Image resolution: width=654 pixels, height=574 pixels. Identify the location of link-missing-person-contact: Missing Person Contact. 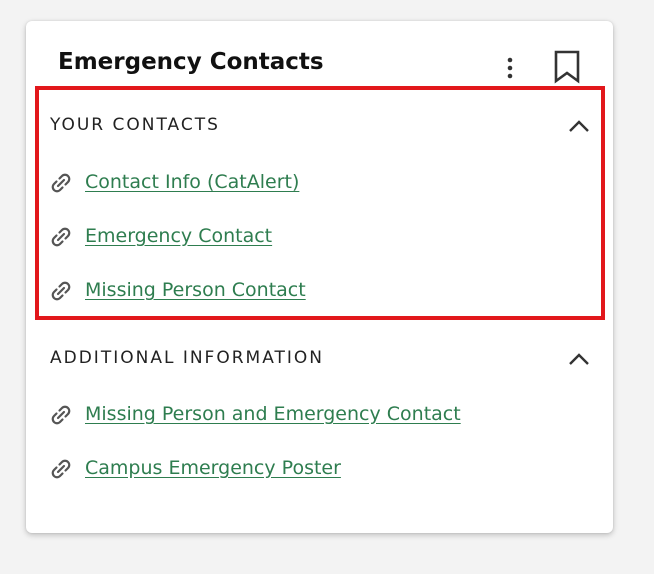
(195, 290).